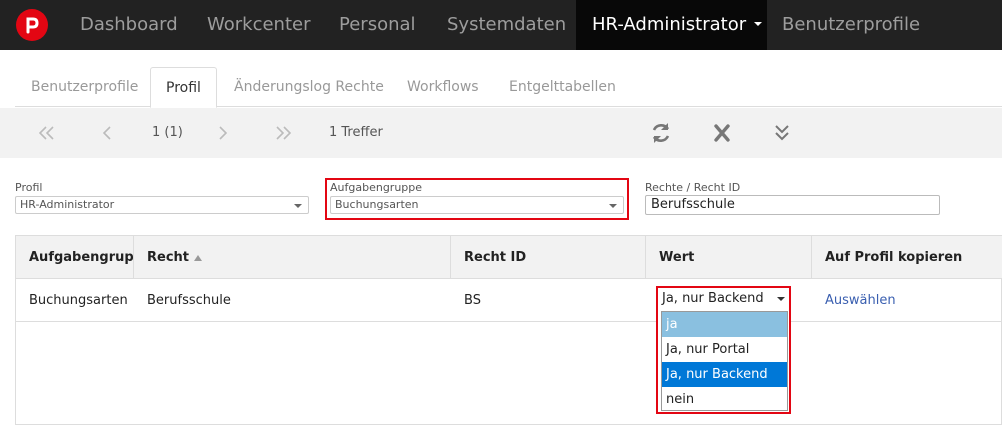 The image size is (1002, 427). Describe the element at coordinates (162, 205) in the screenshot. I see `filter-profil-select: HR-Administrator` at that location.